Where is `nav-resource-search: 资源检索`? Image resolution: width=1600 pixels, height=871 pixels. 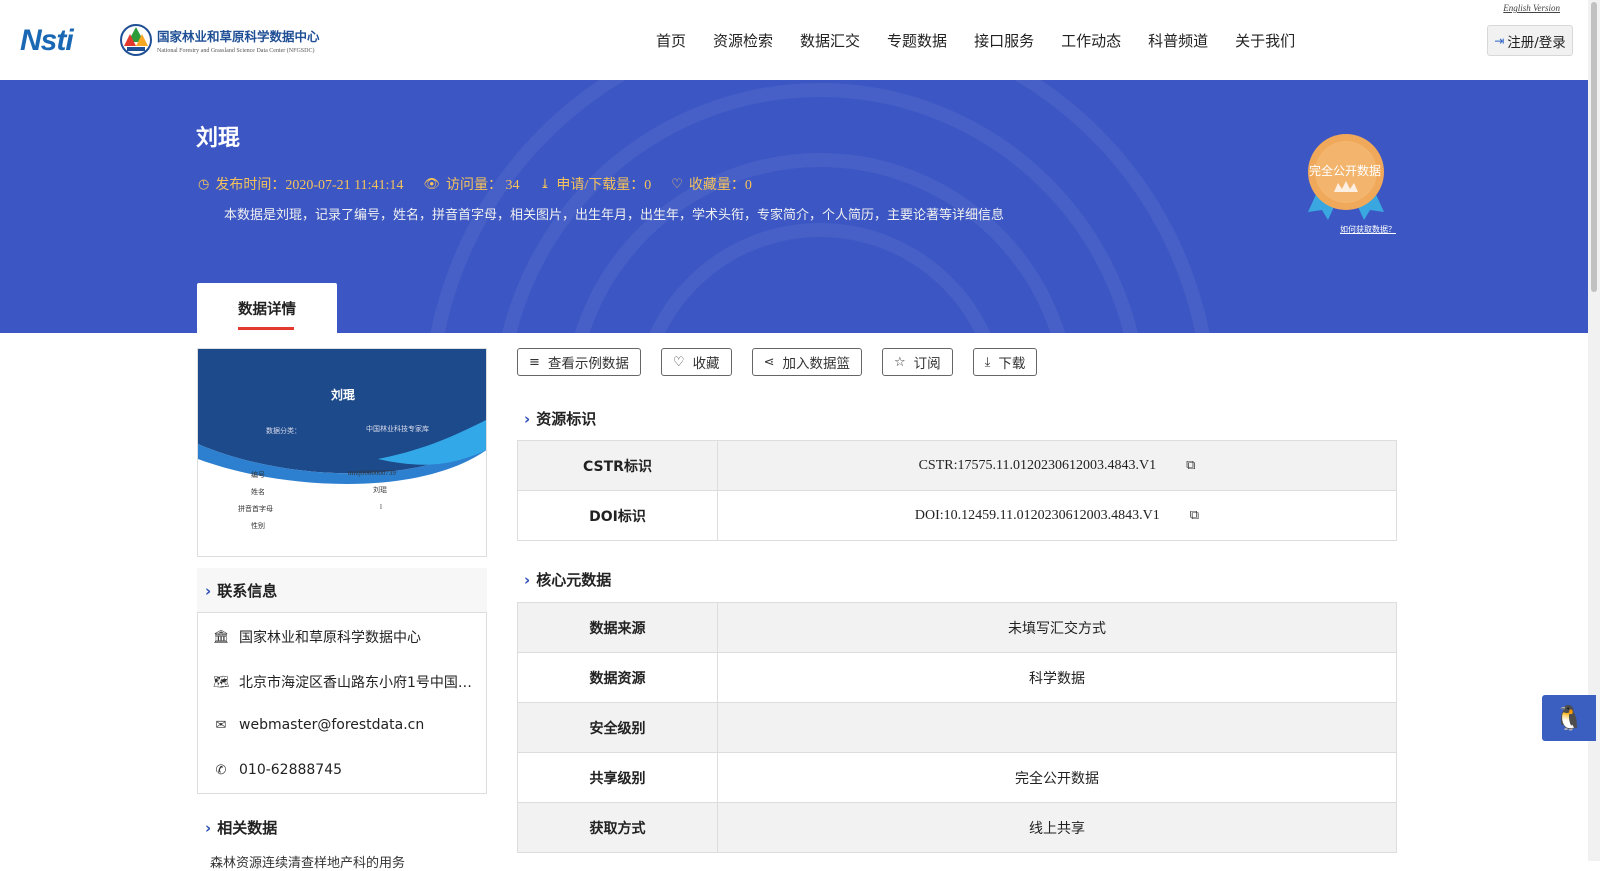
nav-resource-search: 资源检索 is located at coordinates (743, 40).